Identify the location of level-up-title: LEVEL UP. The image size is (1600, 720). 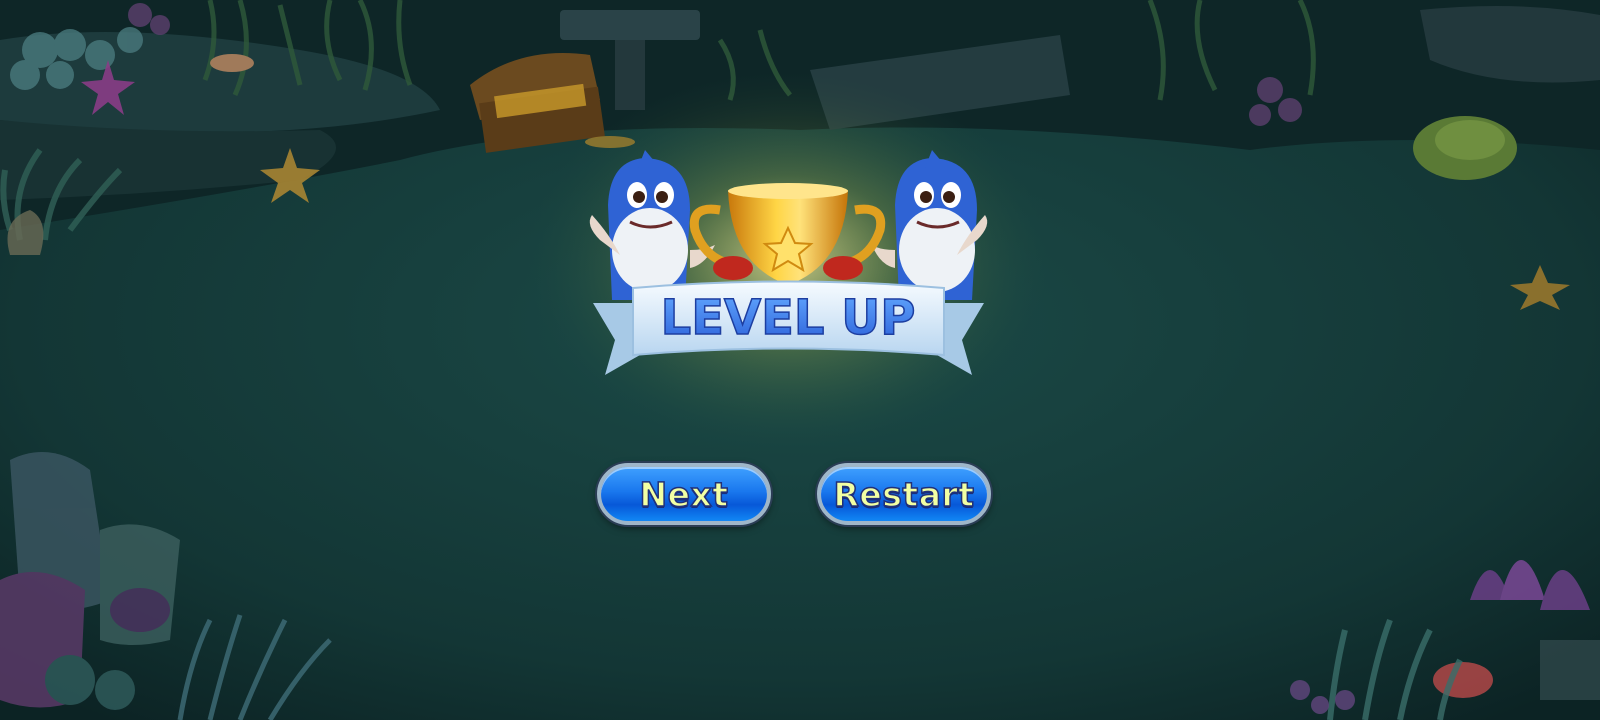
(788, 318).